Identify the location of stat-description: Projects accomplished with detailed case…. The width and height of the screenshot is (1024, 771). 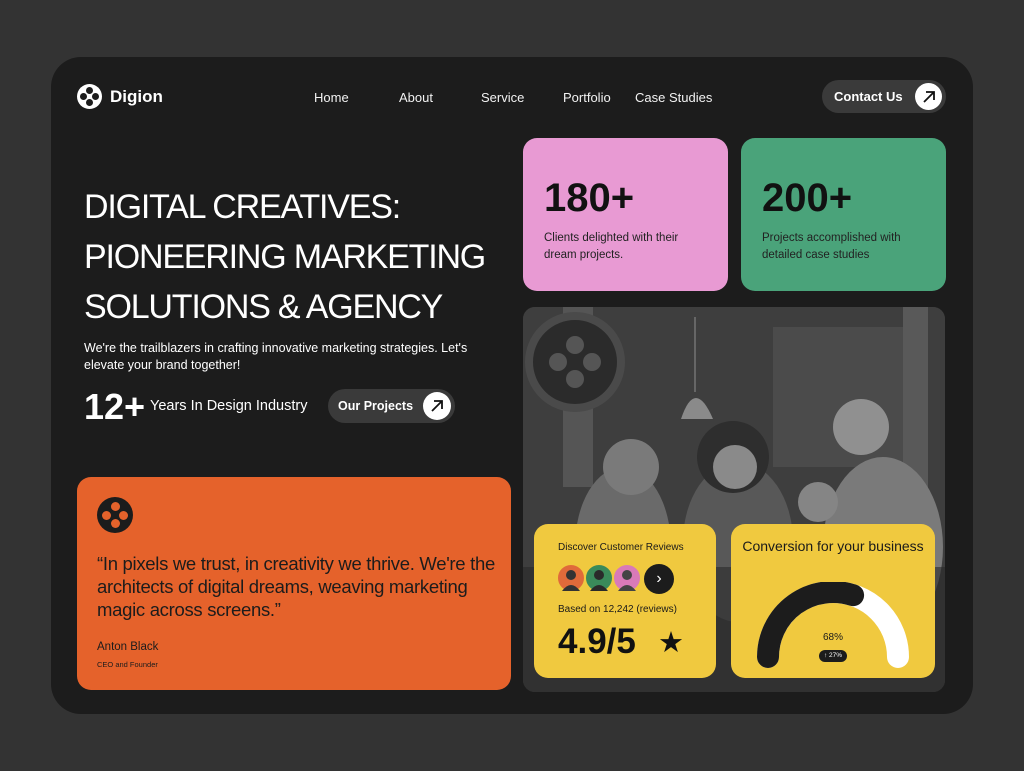
(831, 246).